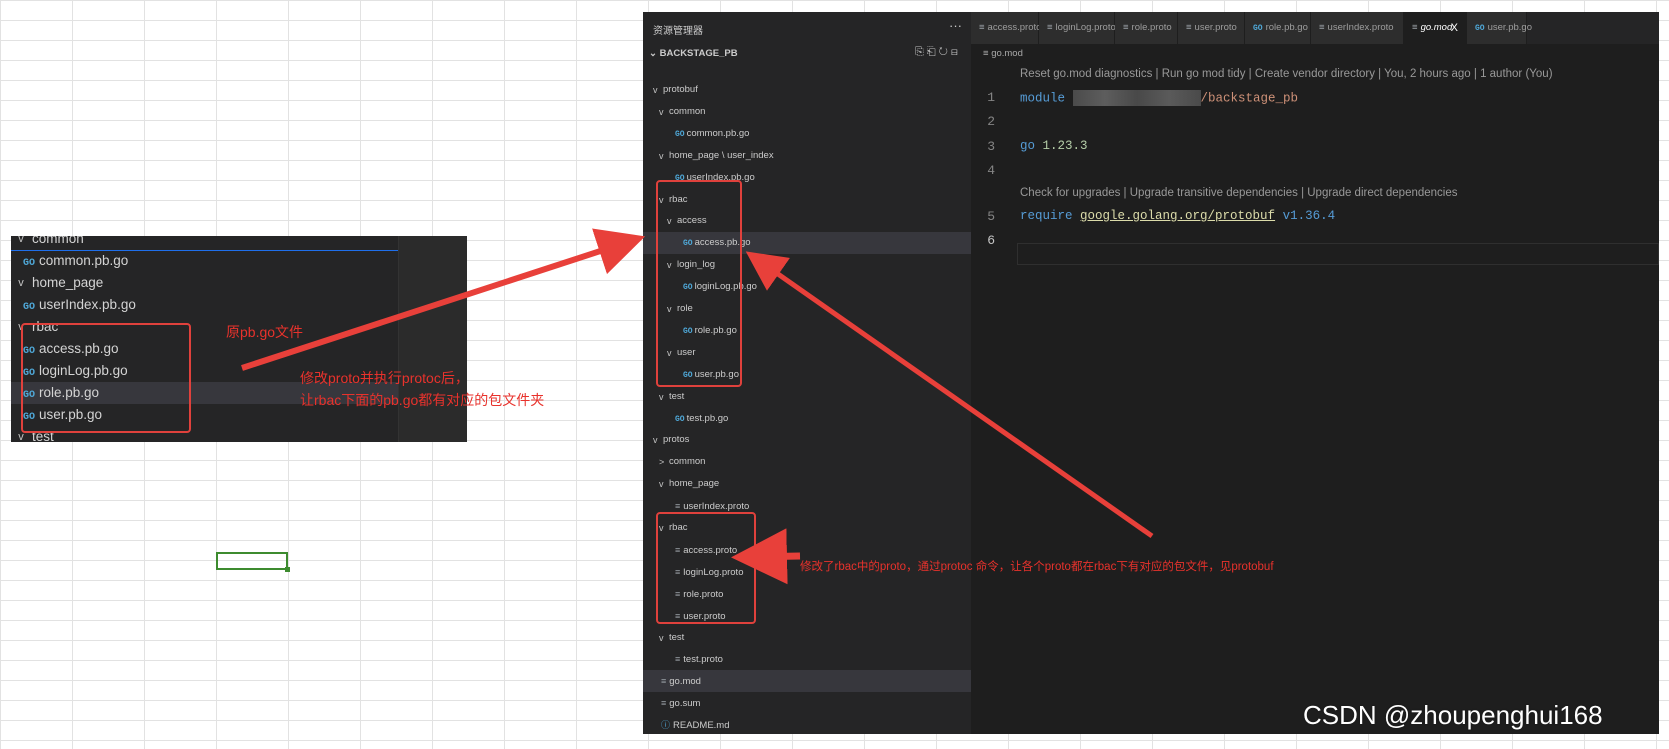  I want to click on annotation-original: 原pb.go文件, so click(265, 332).